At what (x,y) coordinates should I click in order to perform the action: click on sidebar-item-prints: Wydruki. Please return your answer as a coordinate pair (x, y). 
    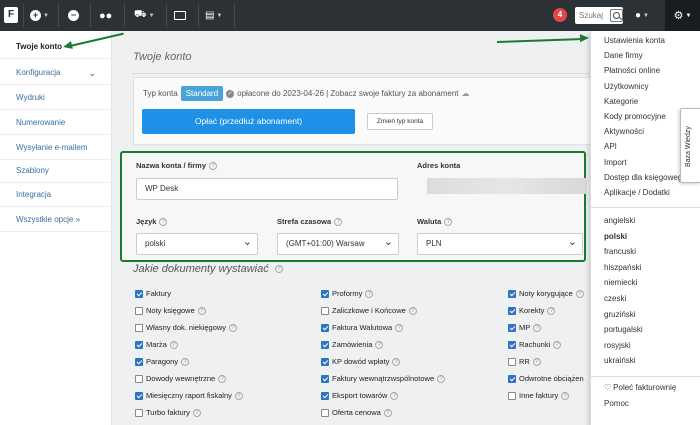
    Looking at the image, I should click on (56, 98).